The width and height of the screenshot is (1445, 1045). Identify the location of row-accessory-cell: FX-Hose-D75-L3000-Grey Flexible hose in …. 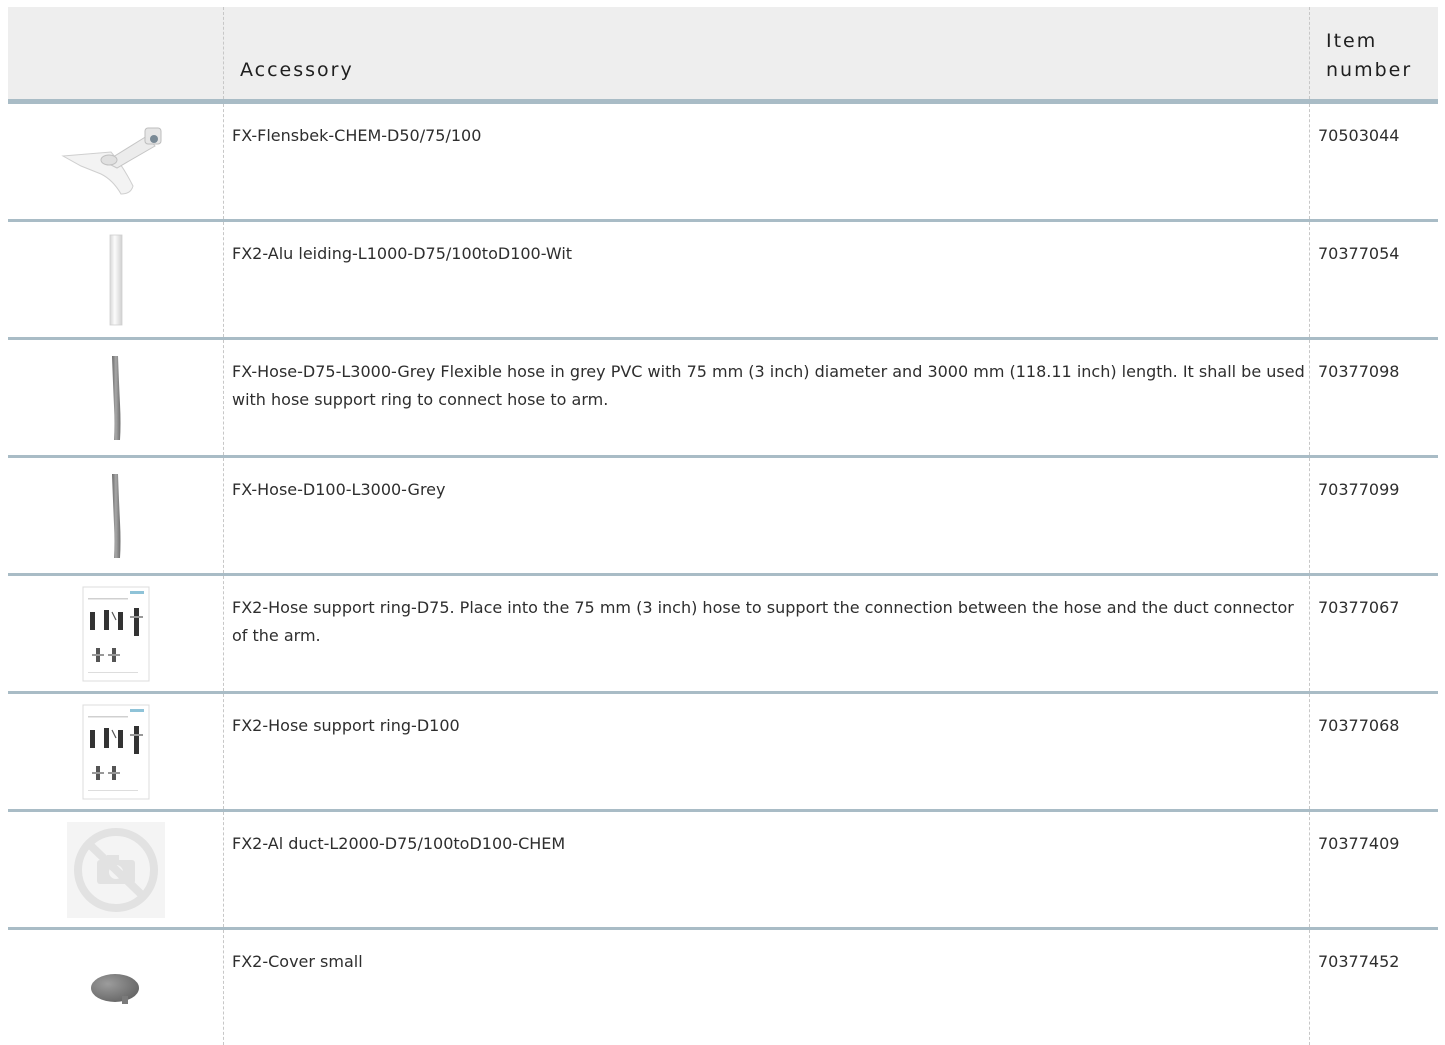
(767, 397).